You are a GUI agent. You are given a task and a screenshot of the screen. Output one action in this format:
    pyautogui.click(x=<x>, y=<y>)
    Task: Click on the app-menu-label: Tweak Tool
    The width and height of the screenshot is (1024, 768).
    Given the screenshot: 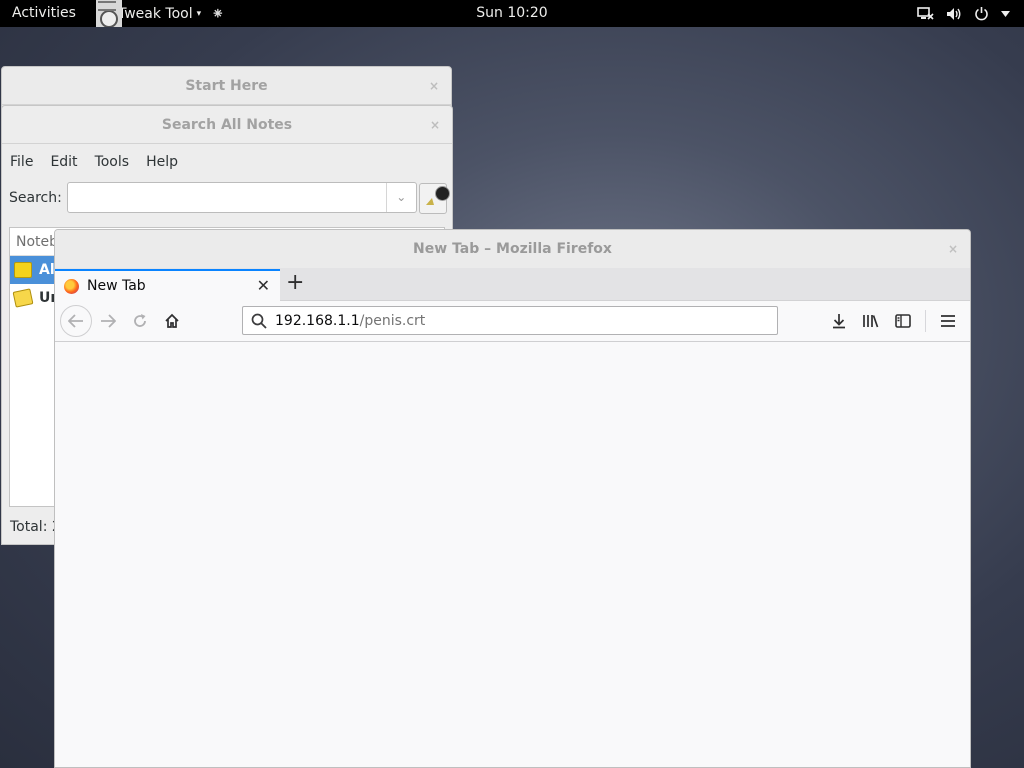 What is the action you would take?
    pyautogui.click(x=155, y=13)
    